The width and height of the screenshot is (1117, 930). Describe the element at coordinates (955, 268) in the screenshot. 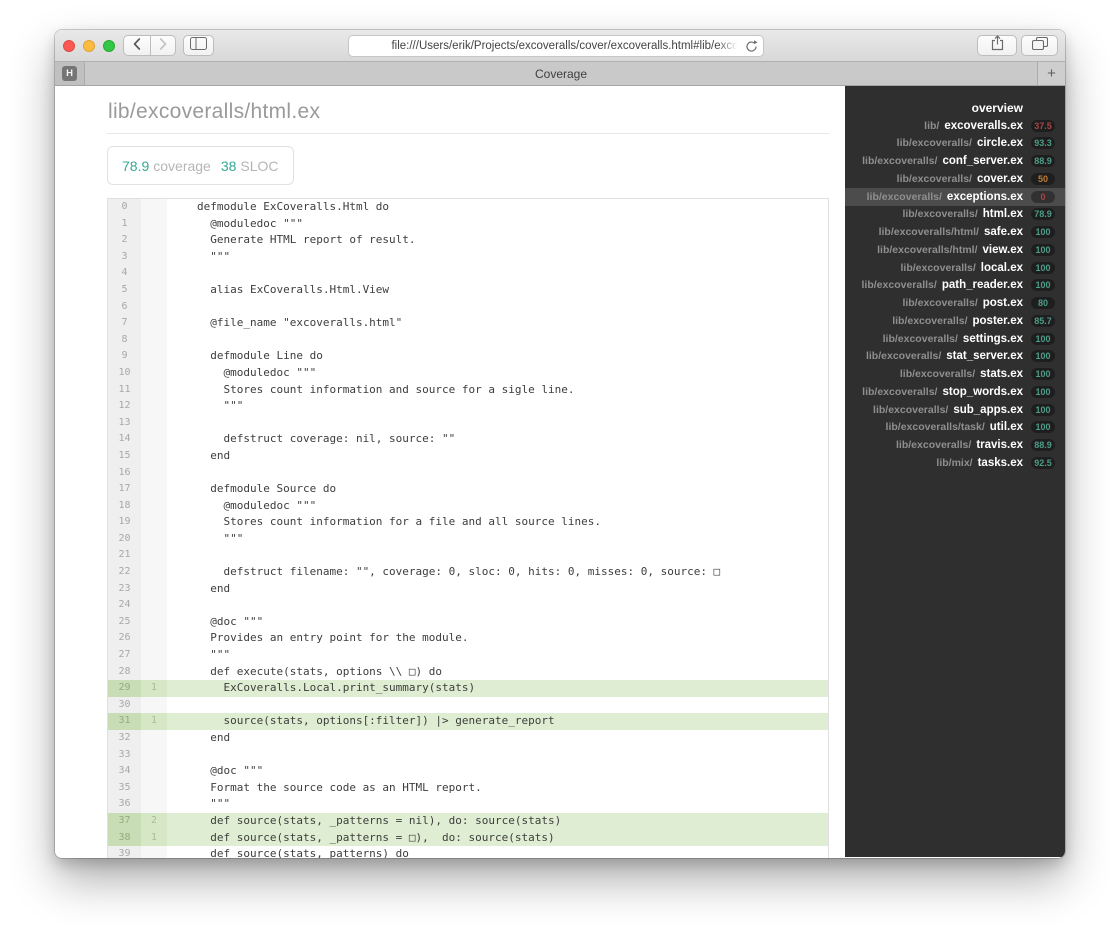

I see `sidebar-file-item: lib/excoveralls/ local.ex 100` at that location.